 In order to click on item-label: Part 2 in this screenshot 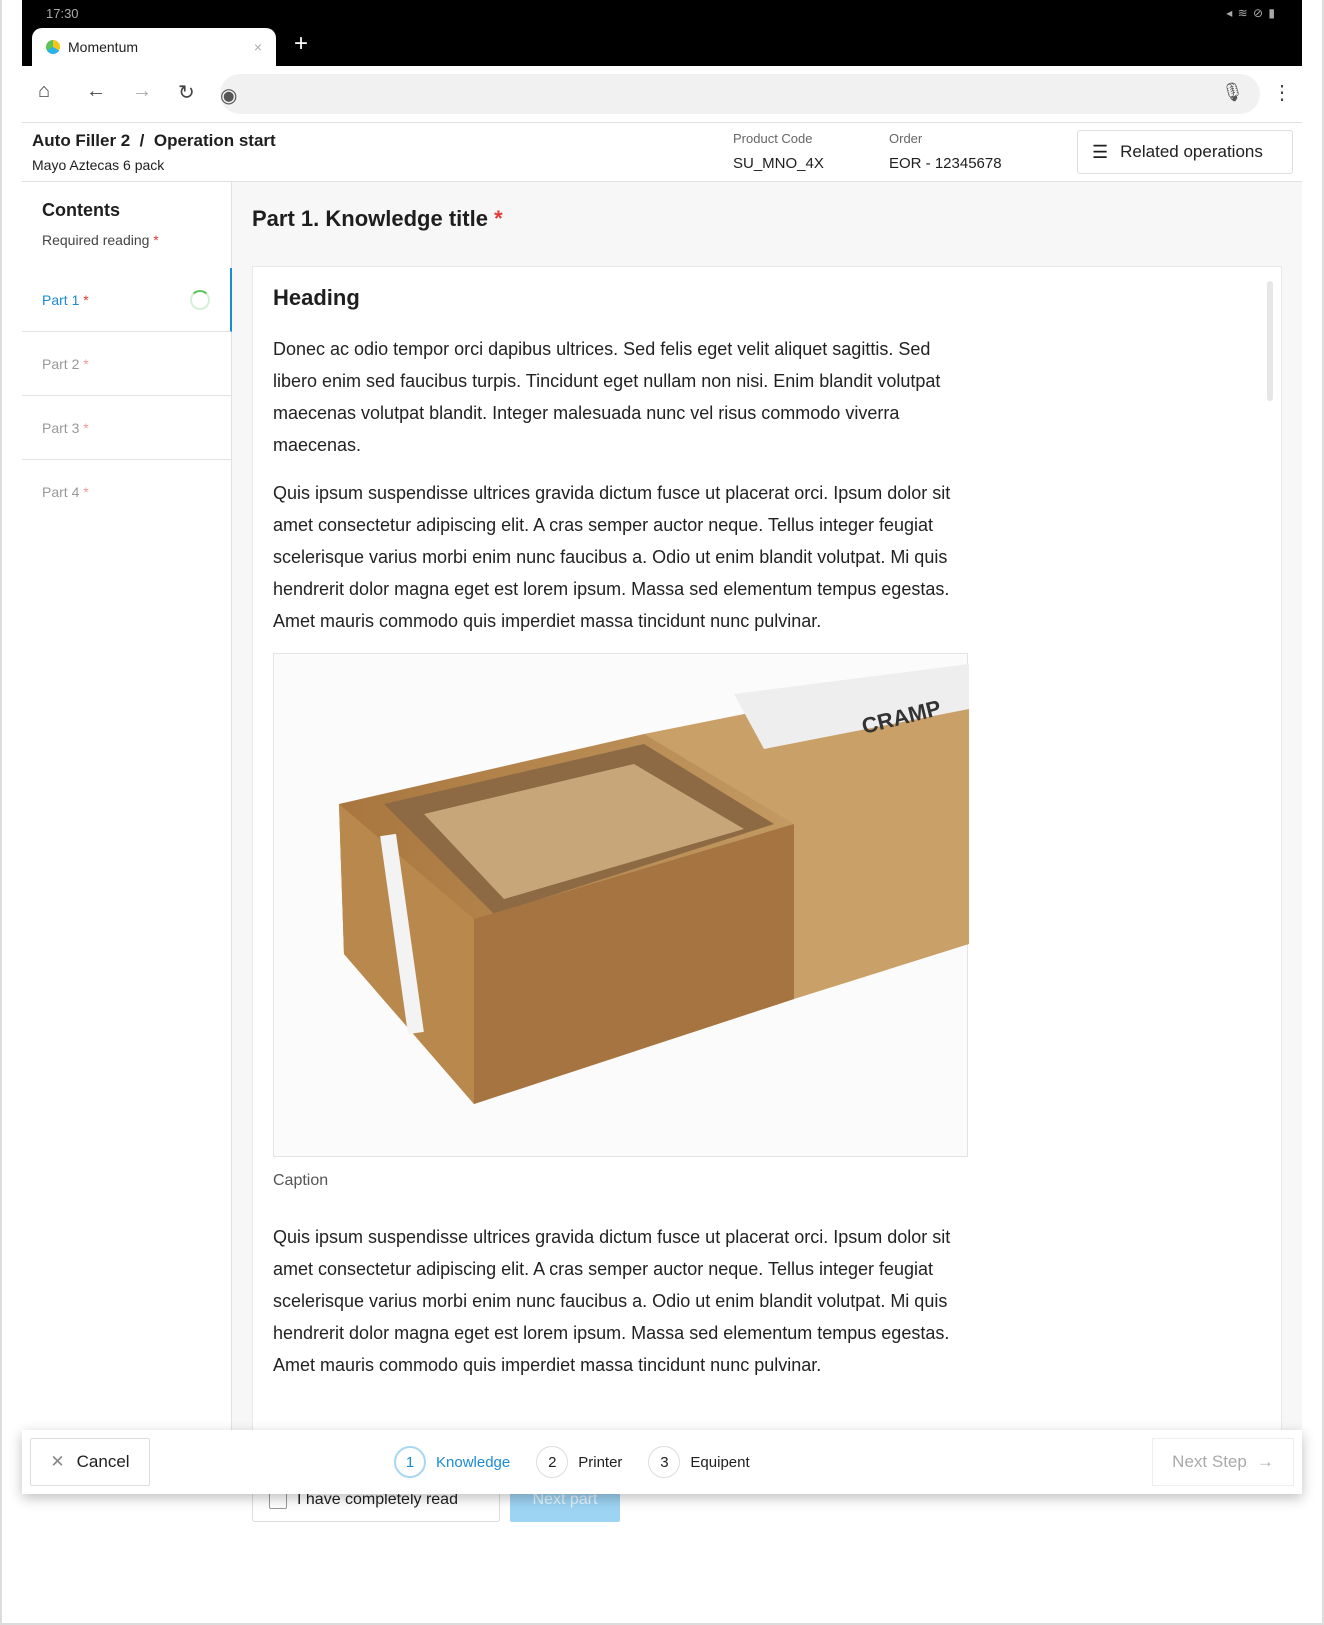, I will do `click(61, 363)`.